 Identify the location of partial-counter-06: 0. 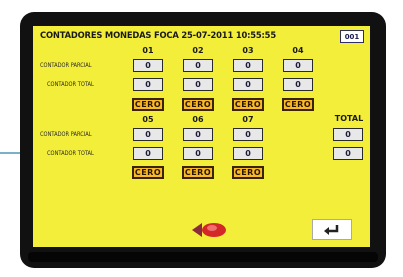
(198, 134).